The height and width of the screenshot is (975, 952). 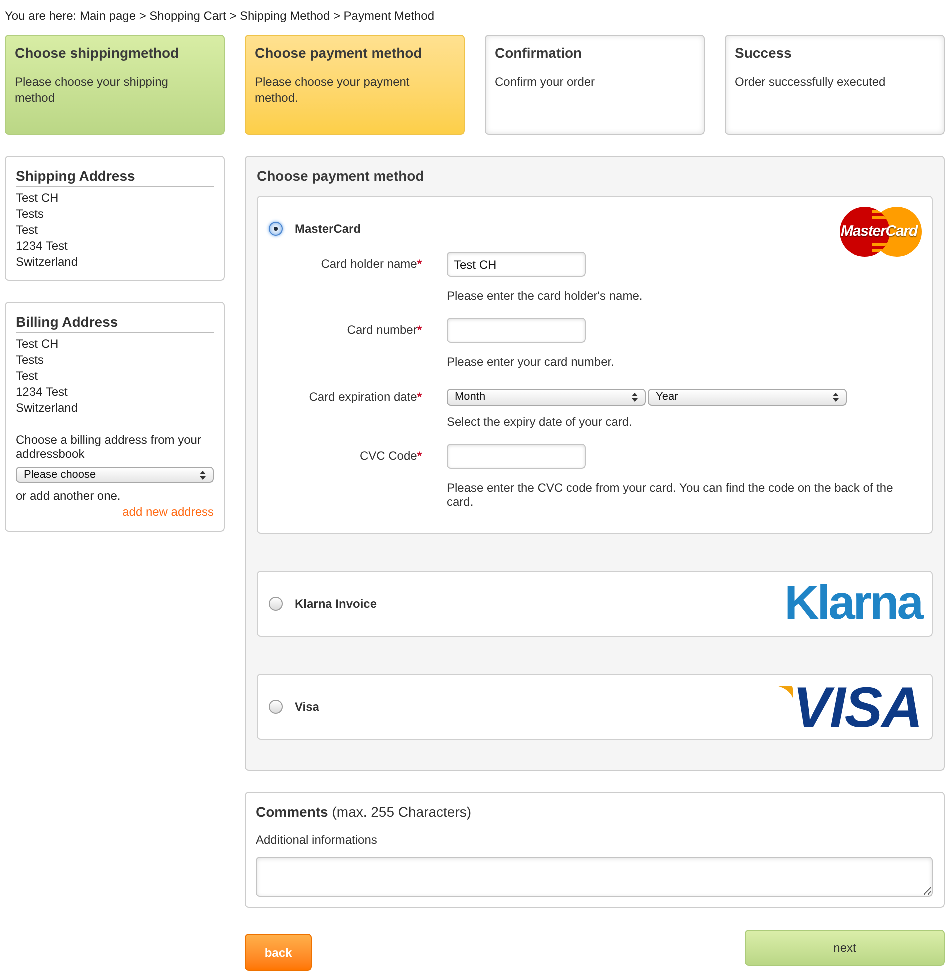 What do you see at coordinates (336, 604) in the screenshot?
I see `method-label: Klarna Invoice` at bounding box center [336, 604].